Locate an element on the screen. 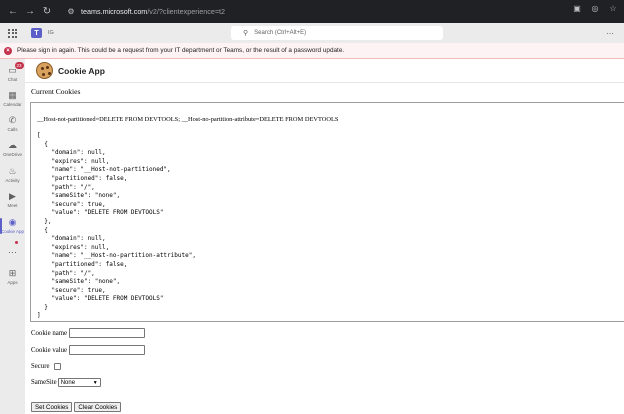 This screenshot has width=624, height=414. apps-icon: ⊞ is located at coordinates (12, 273).